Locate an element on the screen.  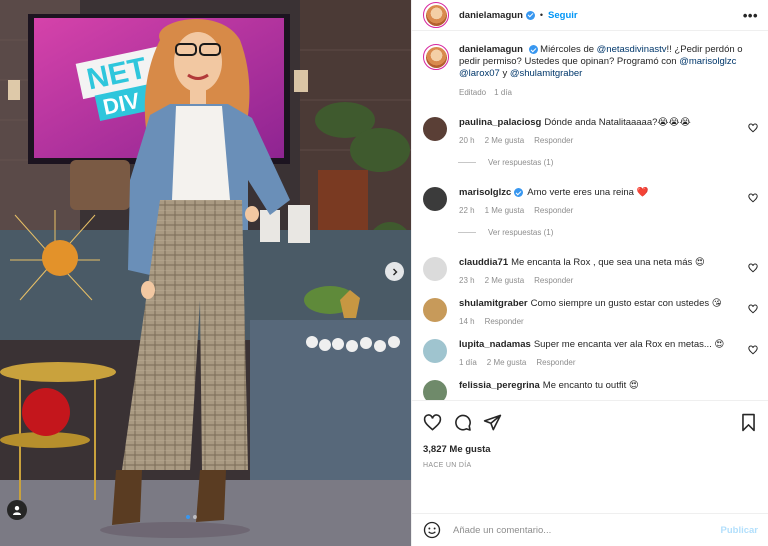
user-icon is located at coordinates (17, 510).